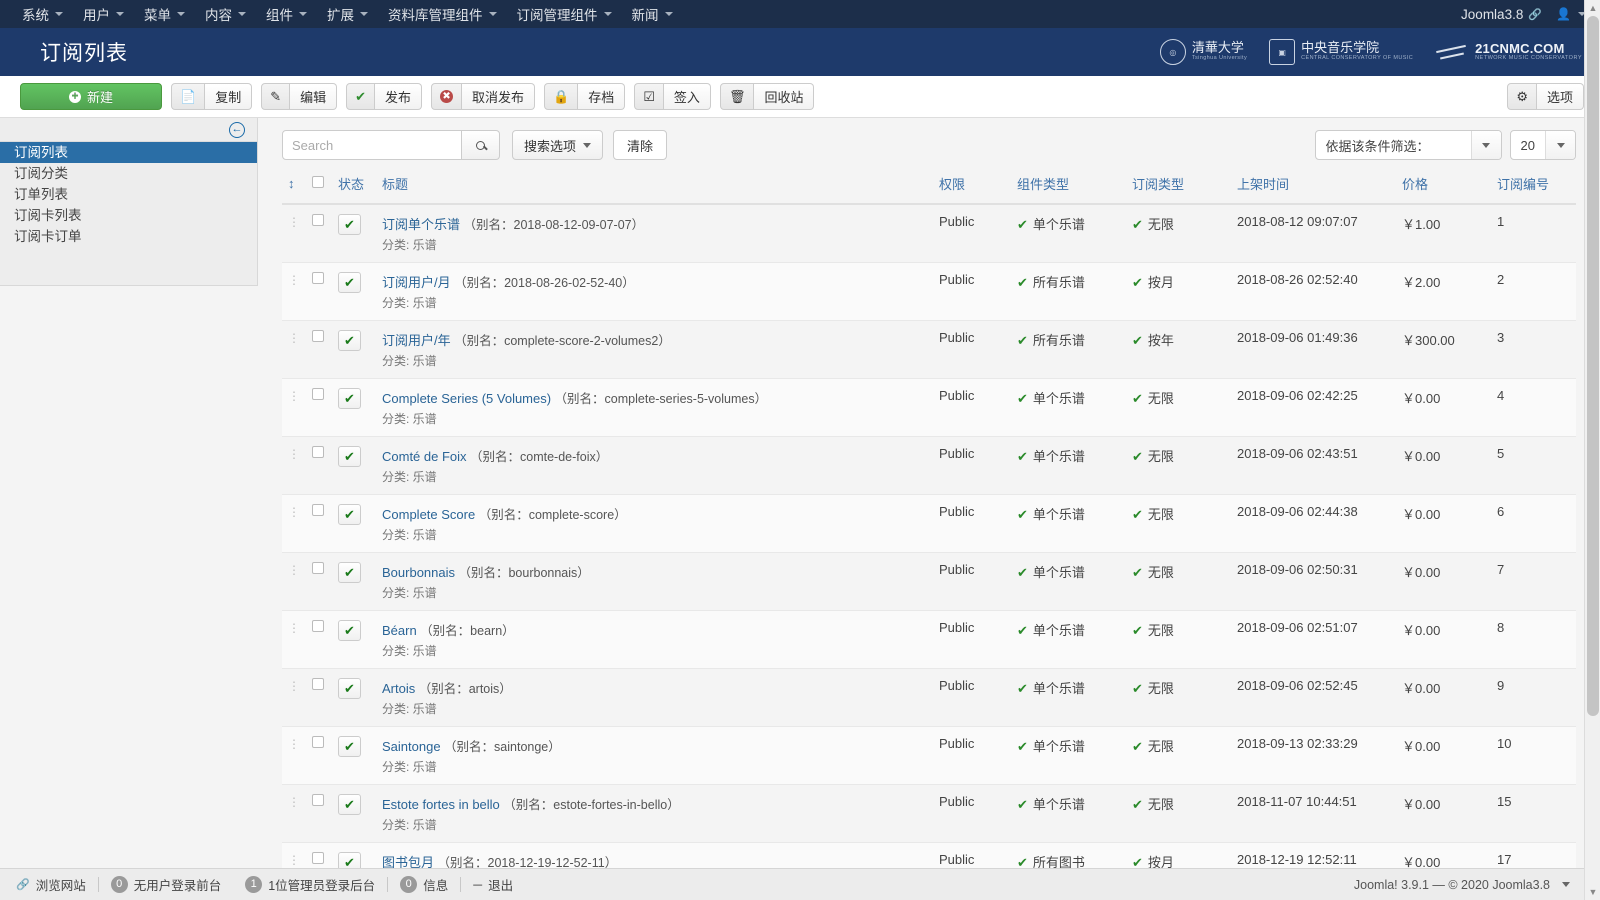 The image size is (1600, 900). Describe the element at coordinates (188, 96) in the screenshot. I see `copy-icon: 📄` at that location.